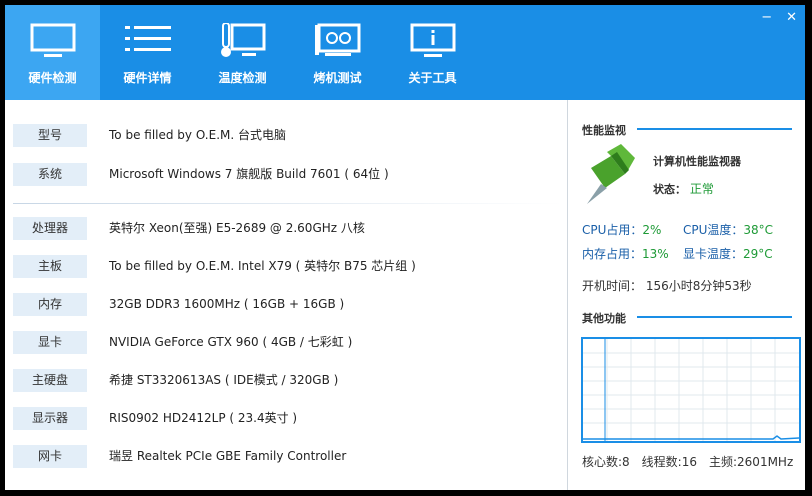 Image resolution: width=812 pixels, height=496 pixels. Describe the element at coordinates (669, 189) in the screenshot. I see `status-label: 状态：` at that location.